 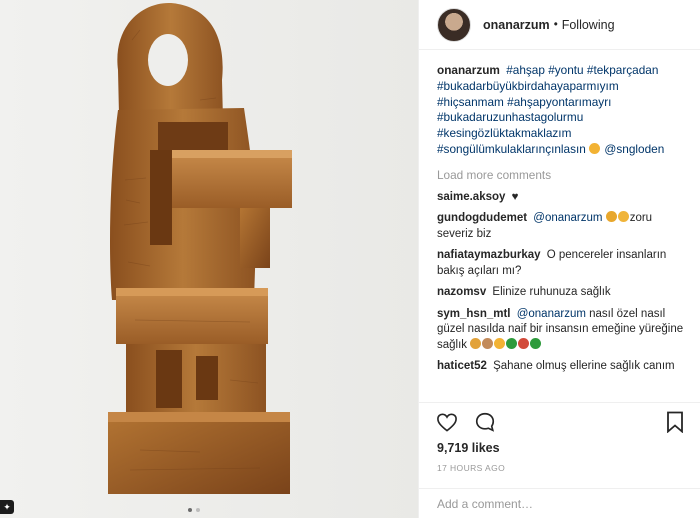 What do you see at coordinates (559, 421) in the screenshot?
I see `action-bar` at bounding box center [559, 421].